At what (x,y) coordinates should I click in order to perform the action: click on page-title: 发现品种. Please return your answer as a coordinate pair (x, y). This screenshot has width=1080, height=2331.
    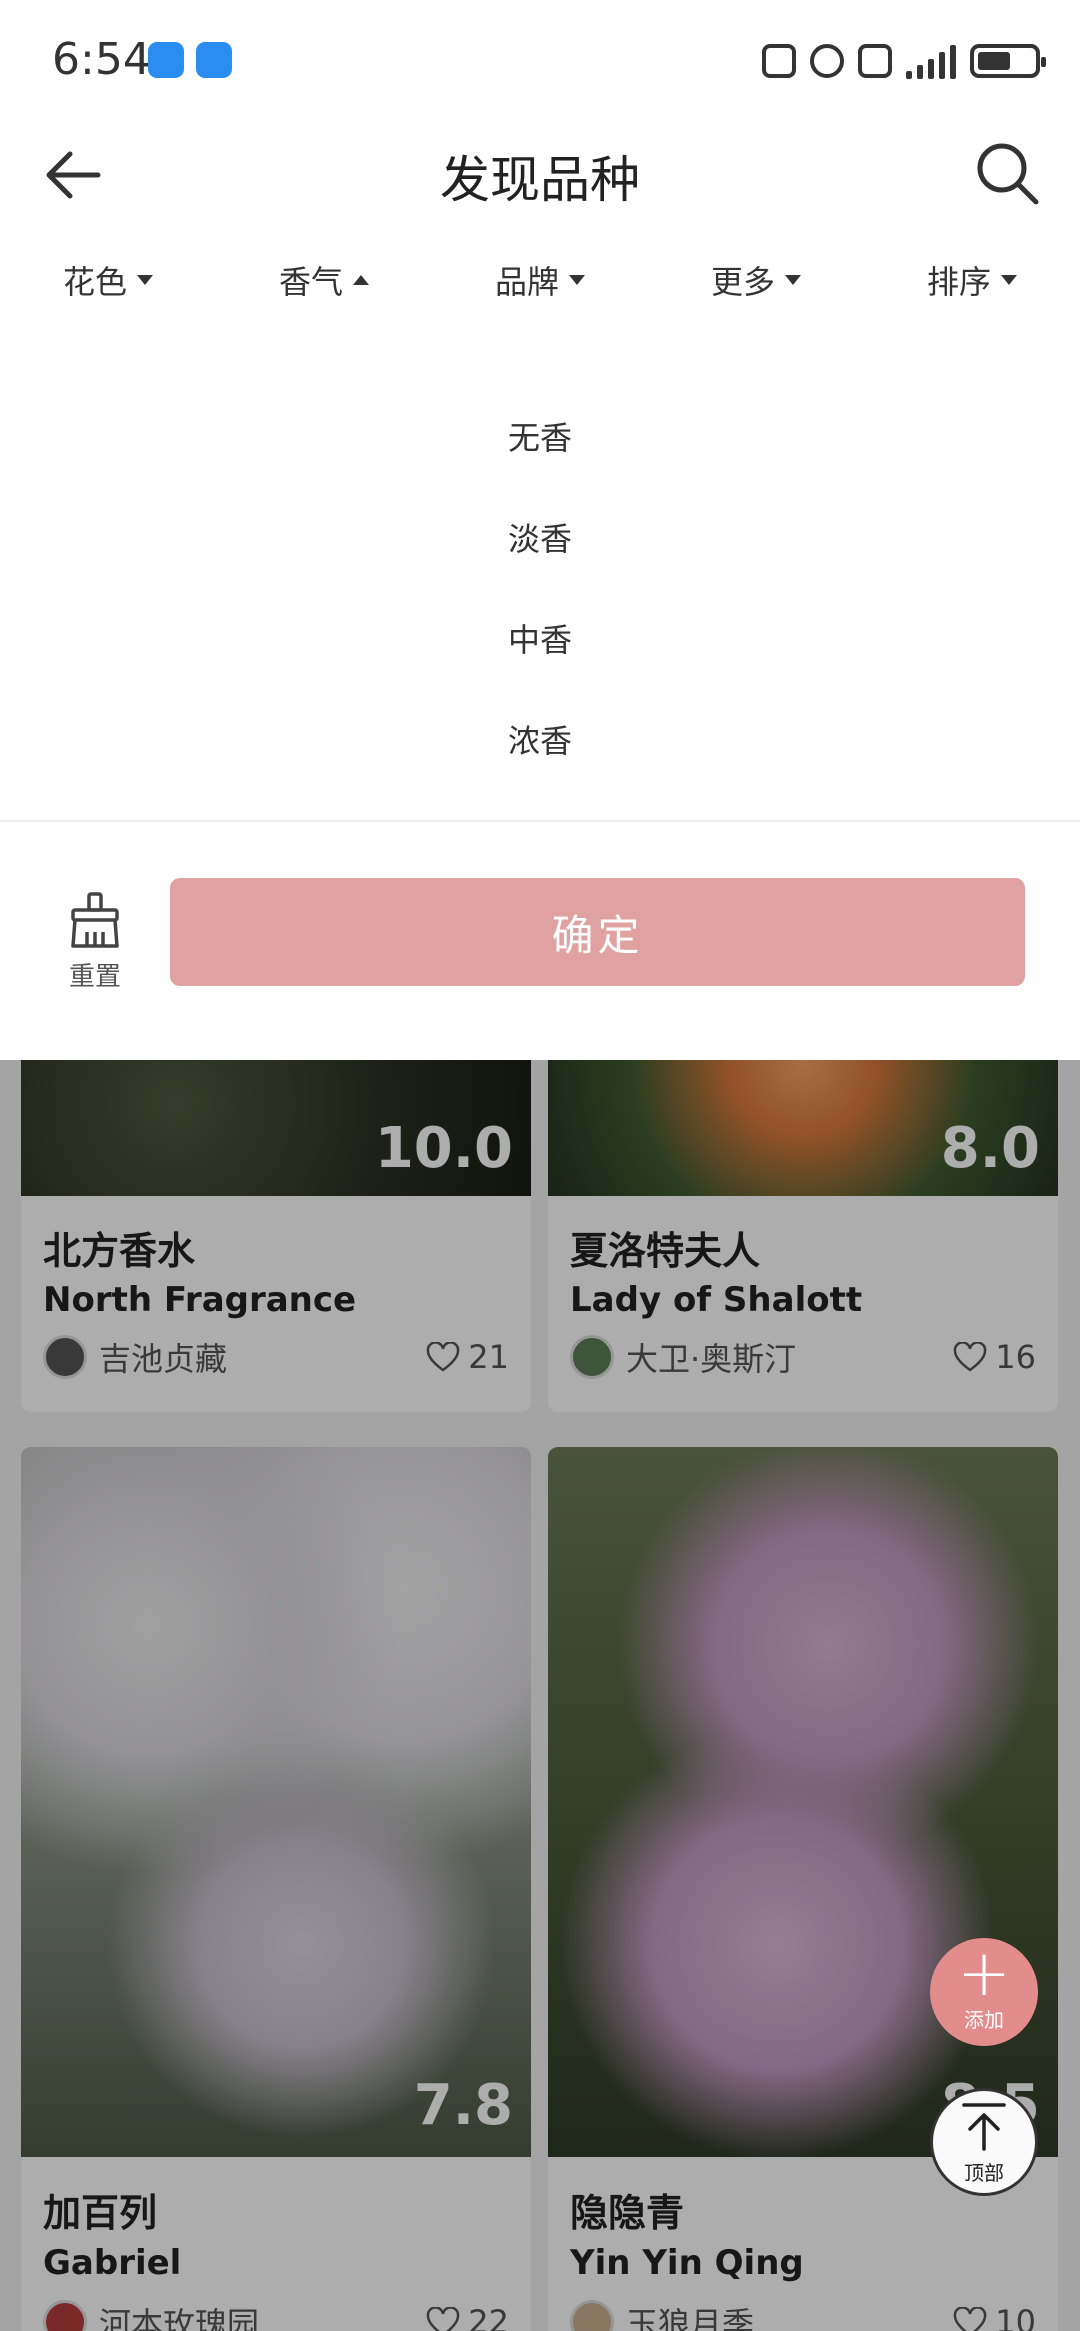
    Looking at the image, I should click on (540, 180).